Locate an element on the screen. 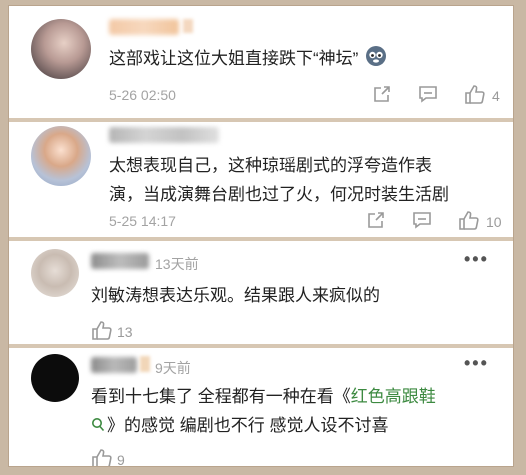 The image size is (526, 475). comment-text: 刘敏涛想表达乐观。结果跟人来疯似的 is located at coordinates (235, 295).